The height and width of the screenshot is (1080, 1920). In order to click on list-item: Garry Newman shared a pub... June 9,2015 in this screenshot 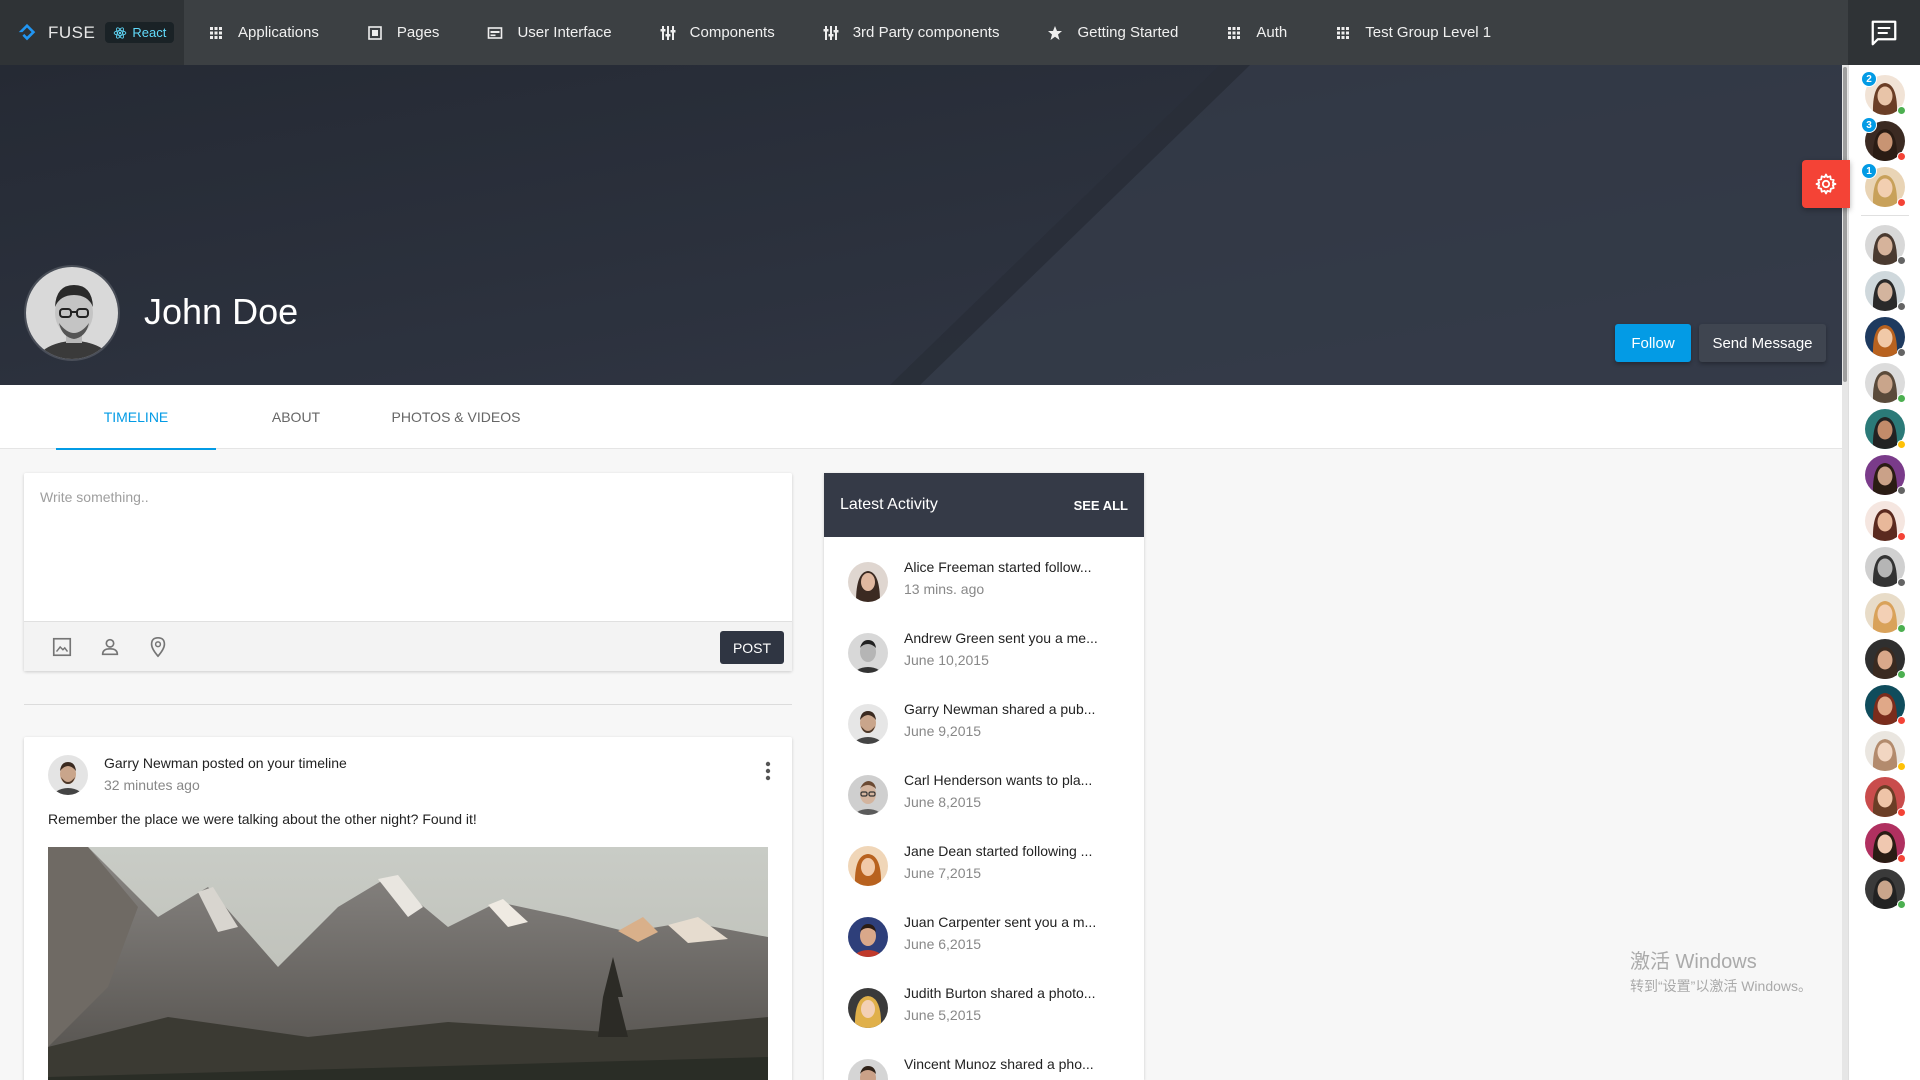, I will do `click(984, 732)`.